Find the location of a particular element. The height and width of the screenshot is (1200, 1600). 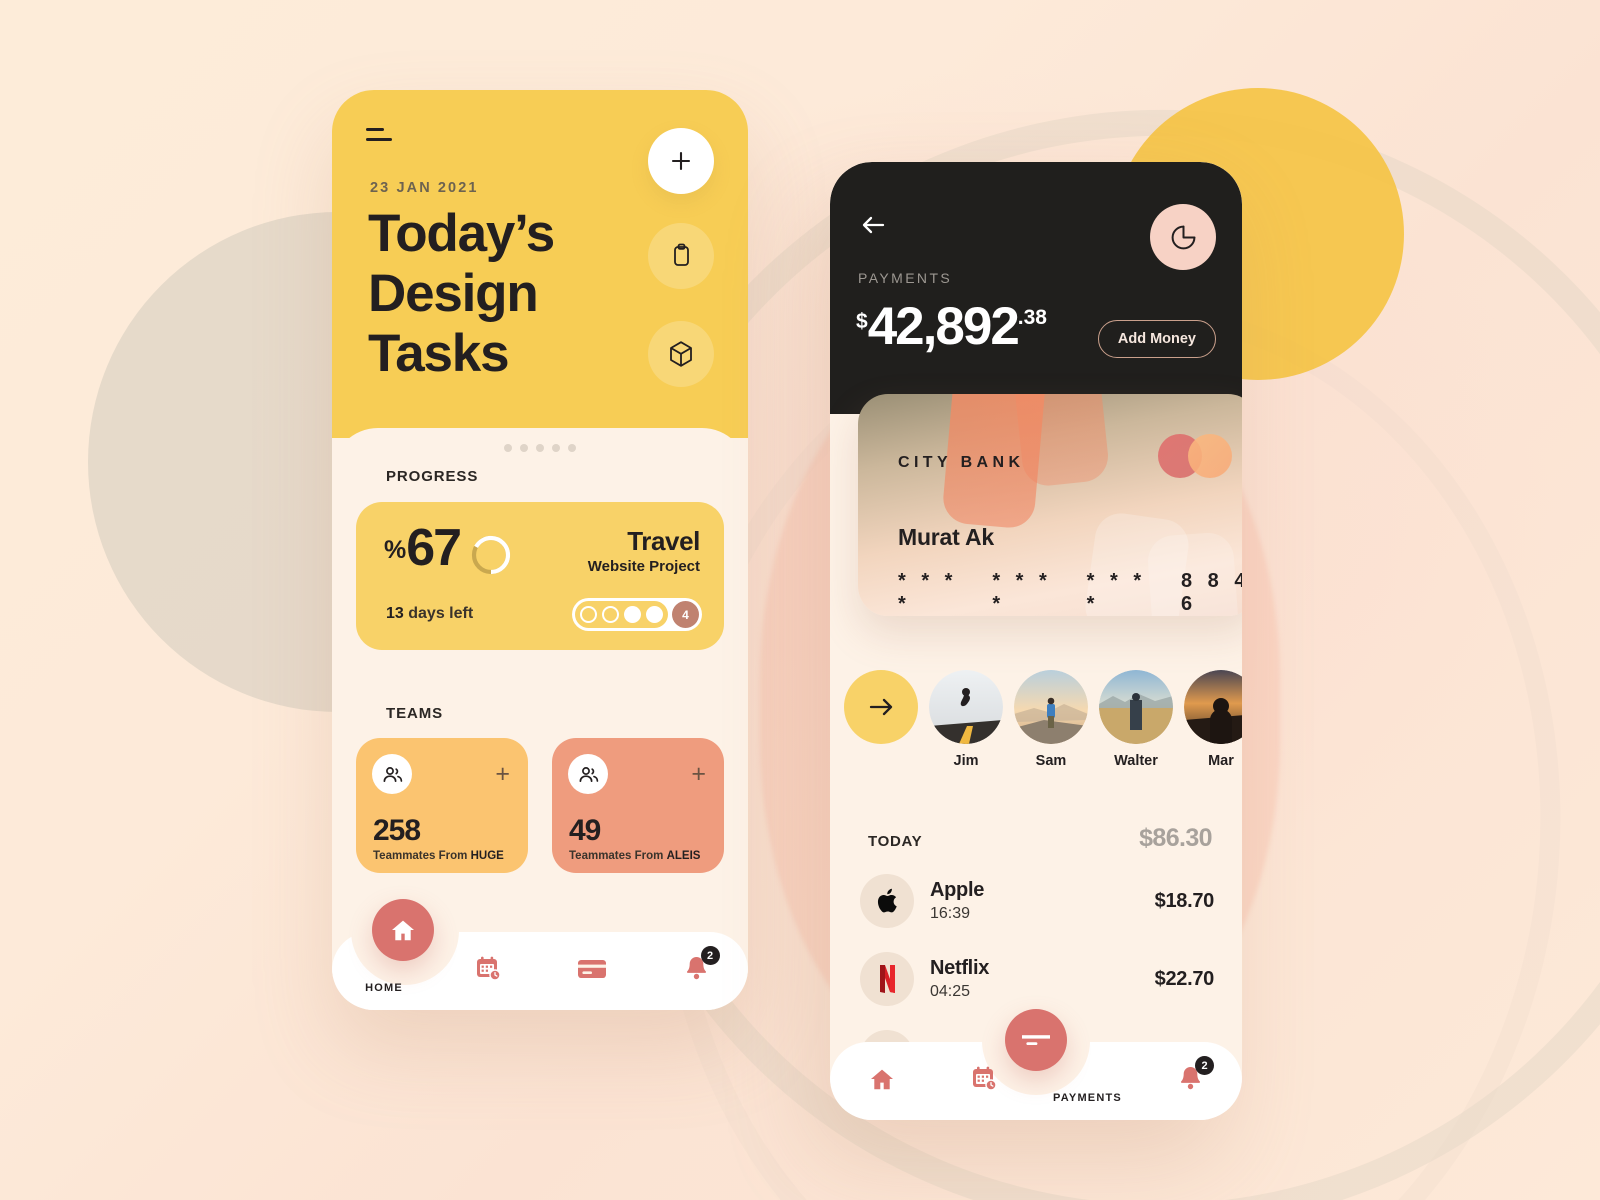

avatar-dots is located at coordinates (621, 614).